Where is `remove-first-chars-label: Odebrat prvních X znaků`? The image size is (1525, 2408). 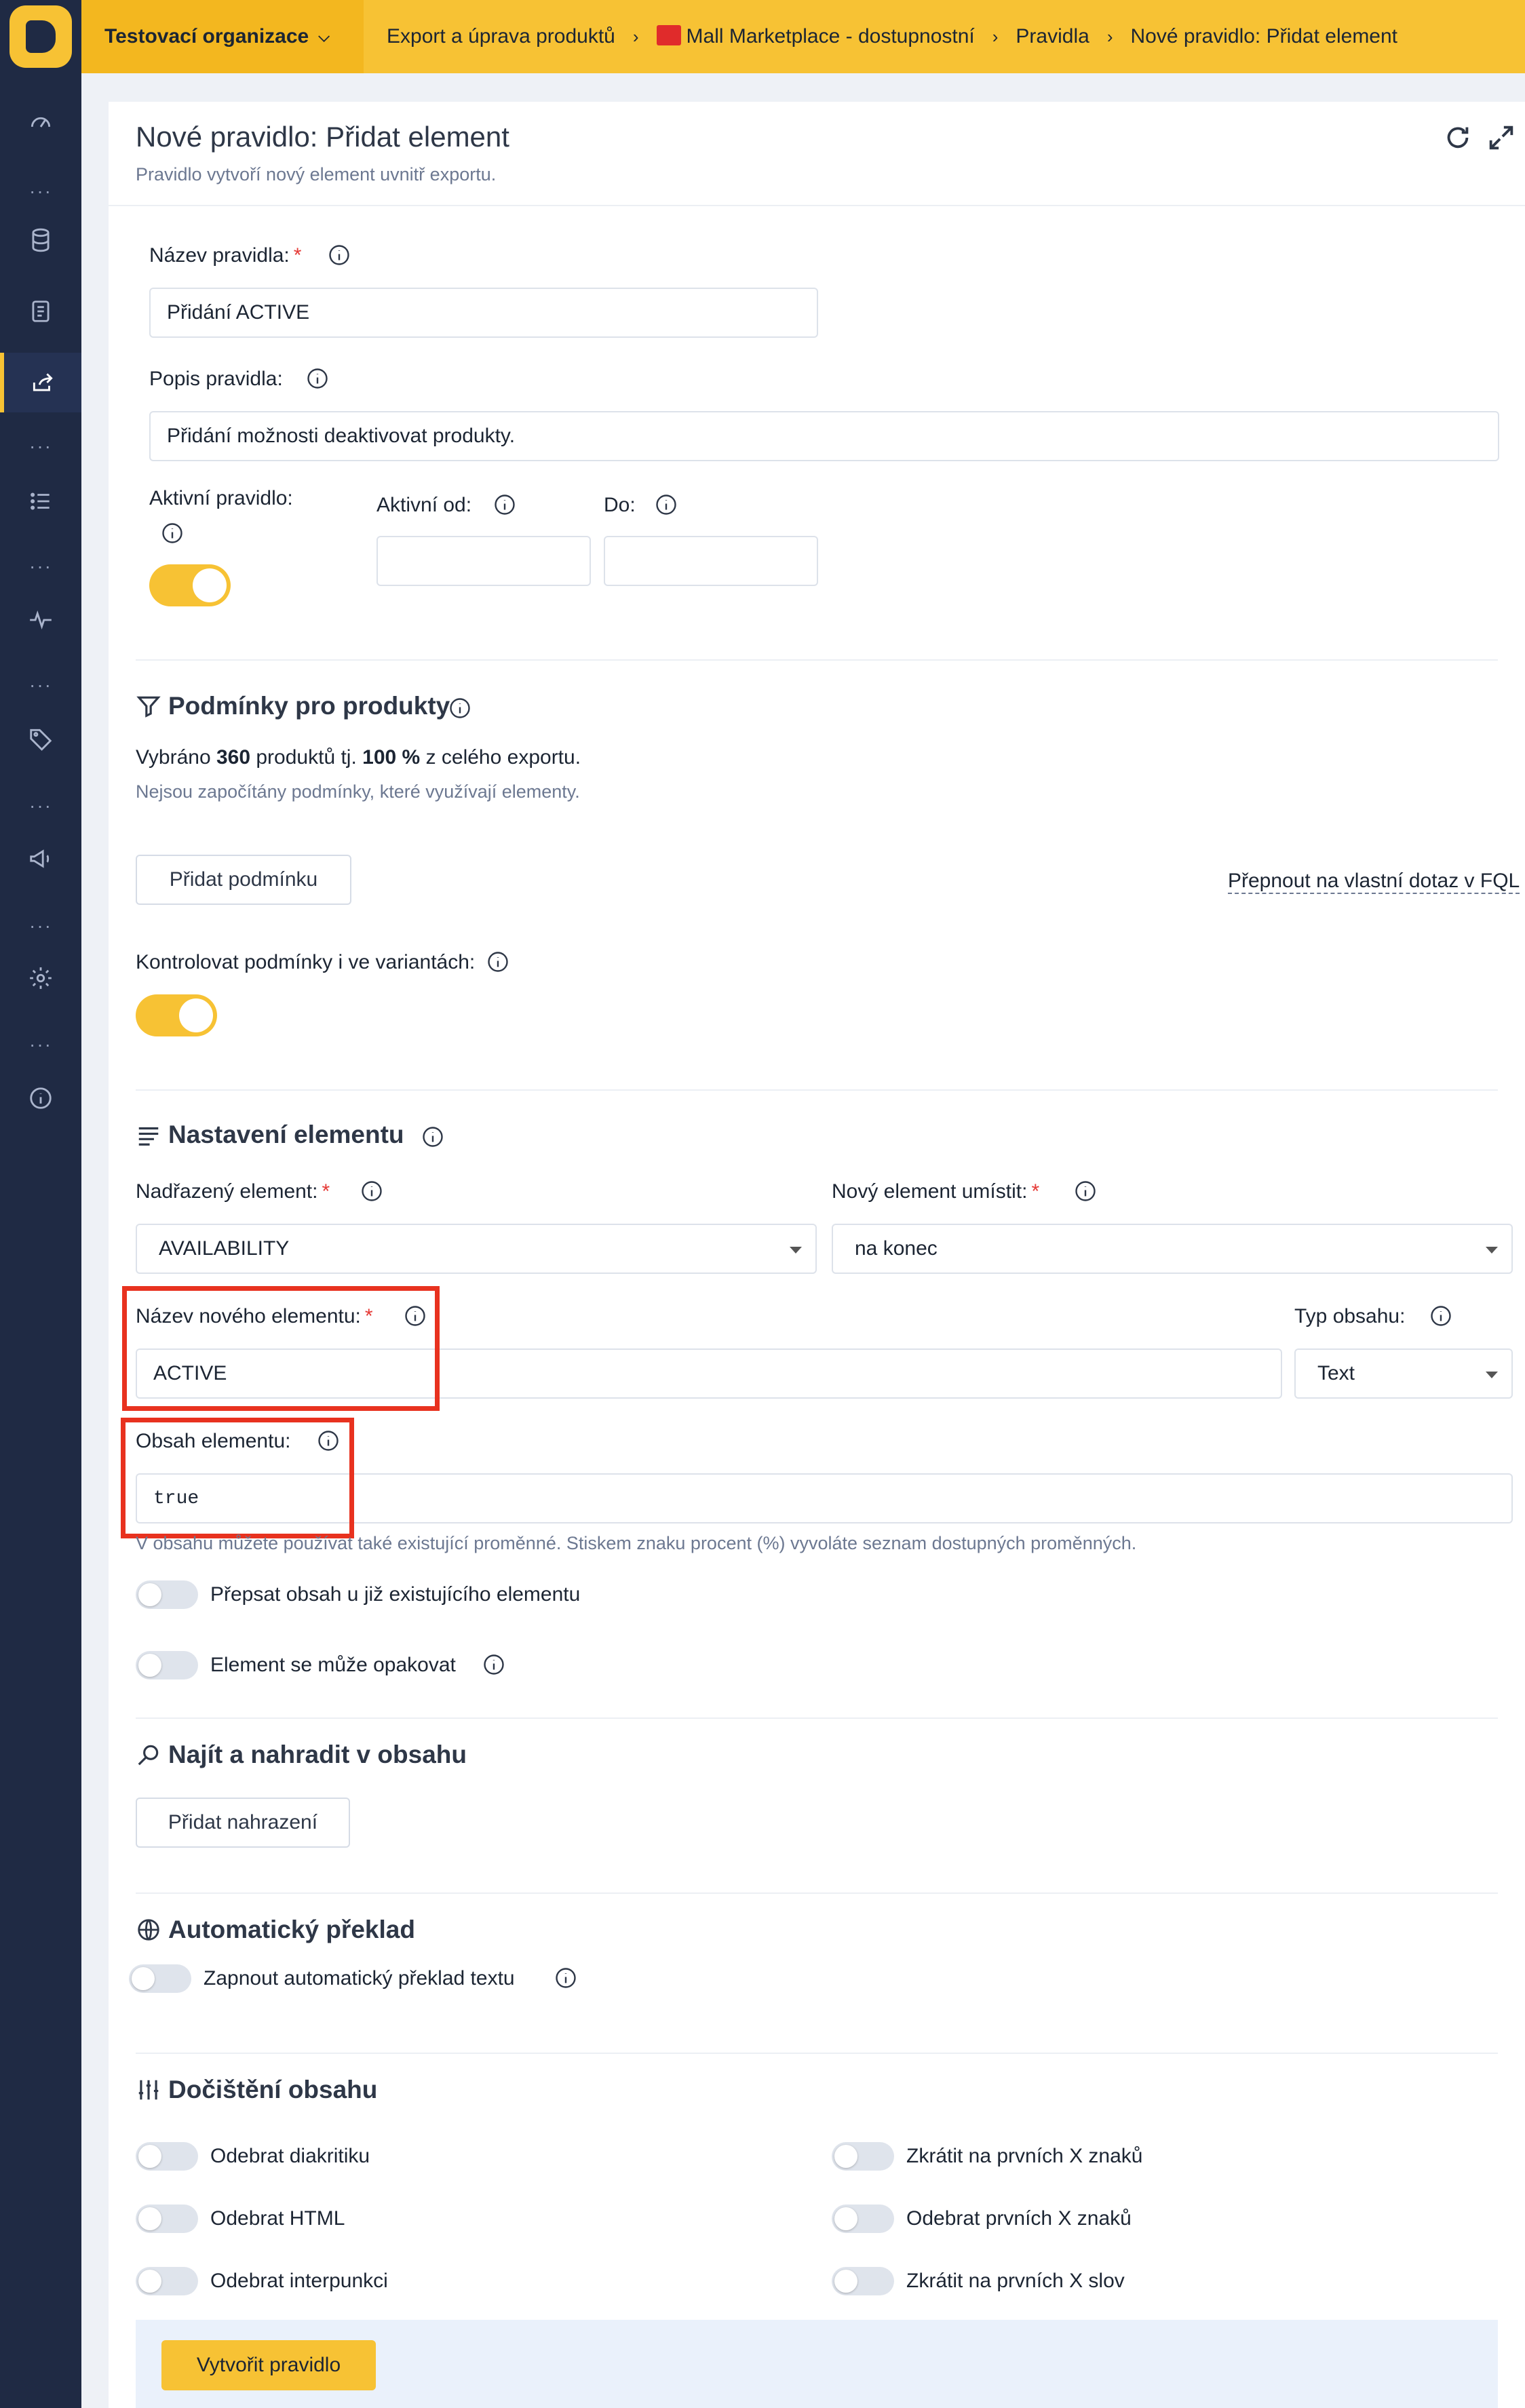
remove-first-chars-label: Odebrat prvních X znaků is located at coordinates (1019, 2218).